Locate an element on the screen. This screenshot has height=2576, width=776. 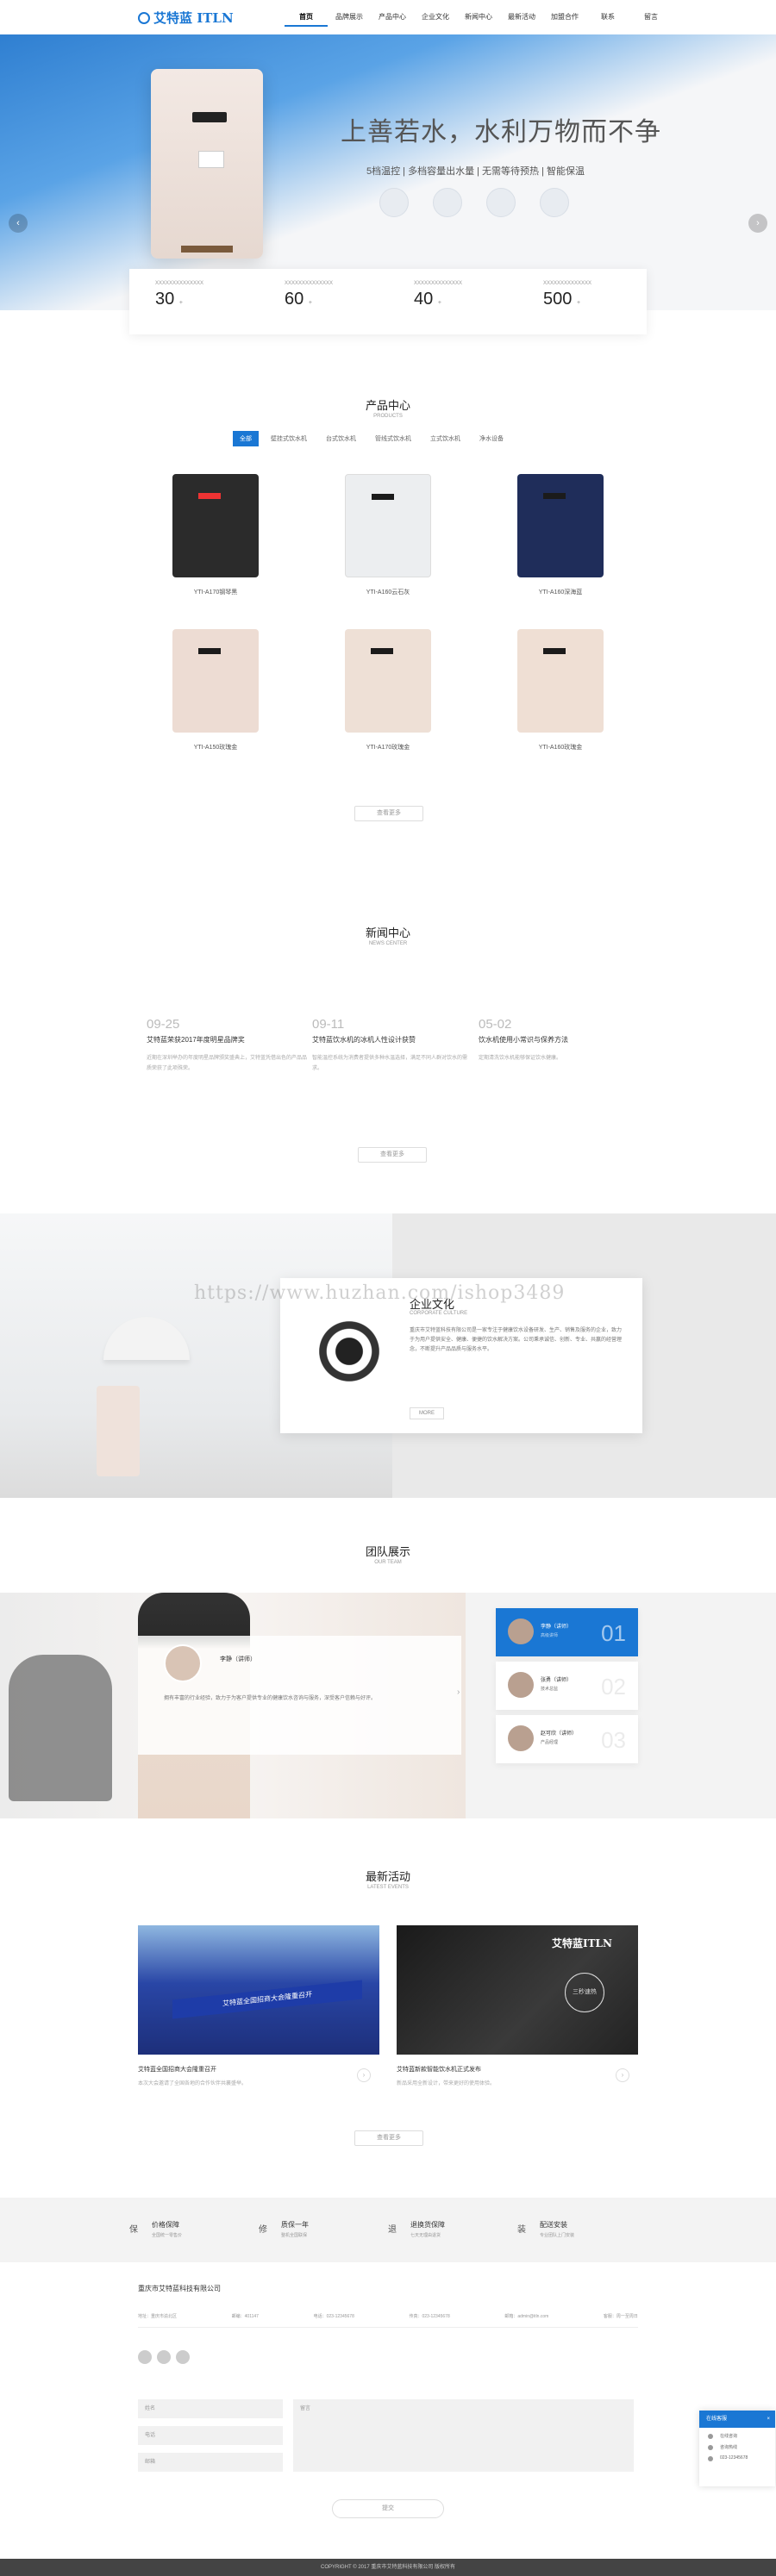
copyright: COPYRIGHT © 2017 重庆市艾特蓝科技有限公司 版权所有 is located at coordinates (388, 2567).